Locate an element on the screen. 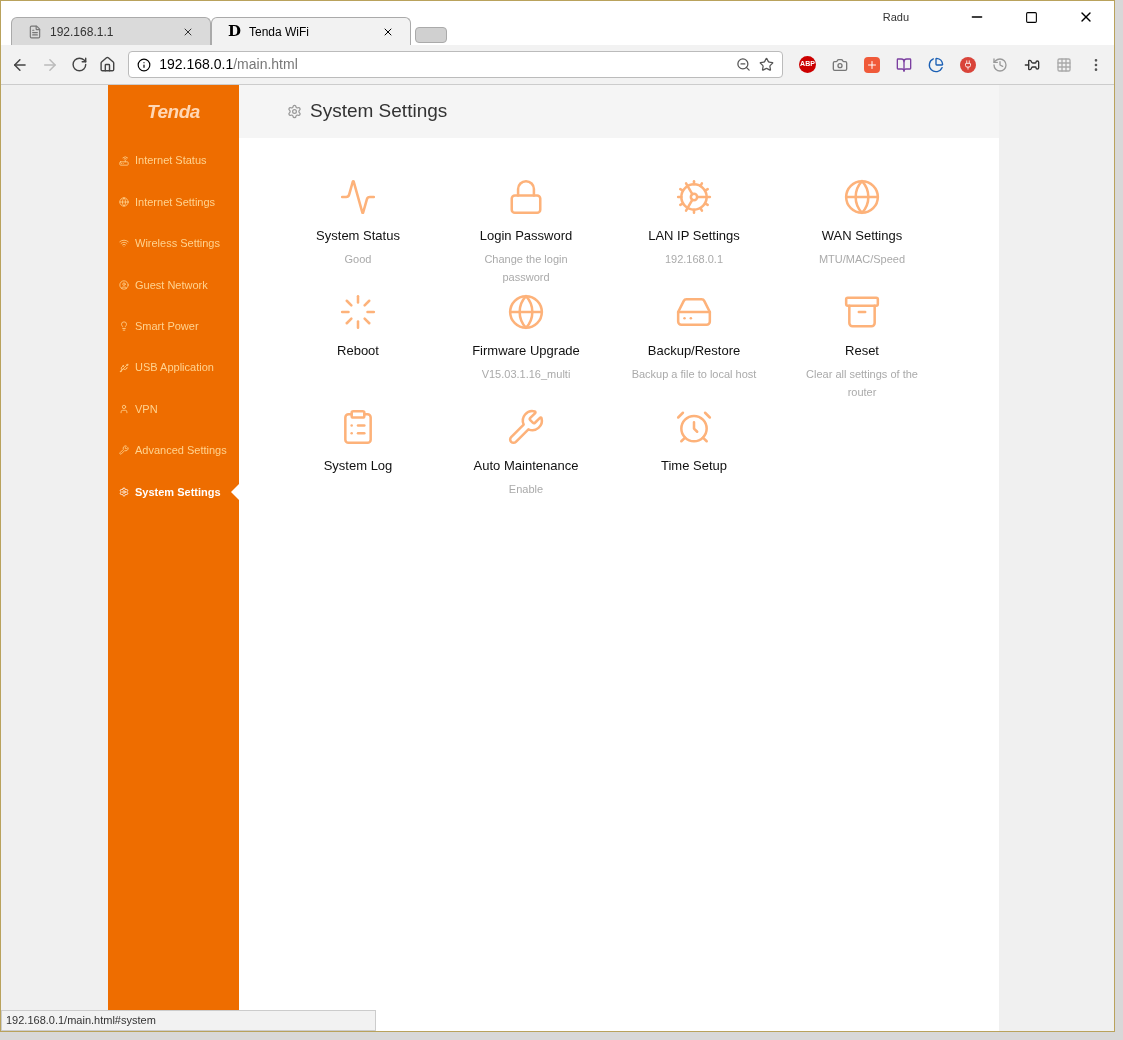  tile-subtitle: Enable is located at coordinates (526, 489).